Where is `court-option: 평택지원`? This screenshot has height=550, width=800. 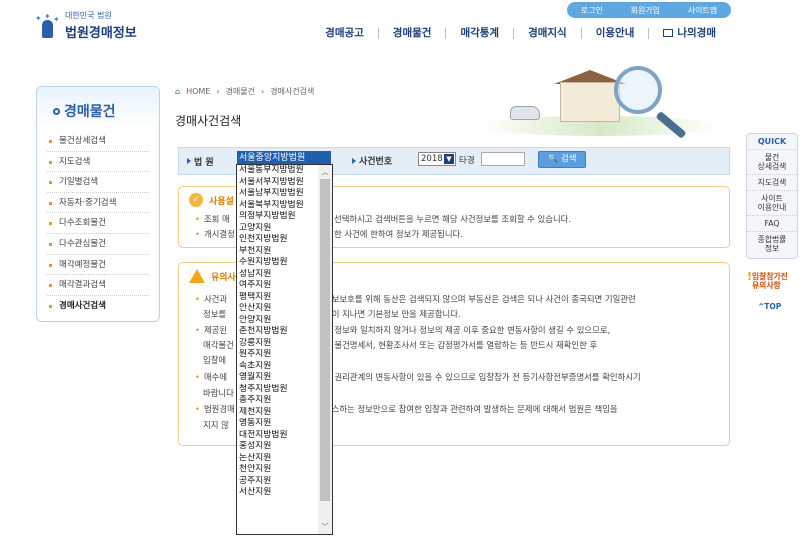
court-option: 평택지원 is located at coordinates (278, 298).